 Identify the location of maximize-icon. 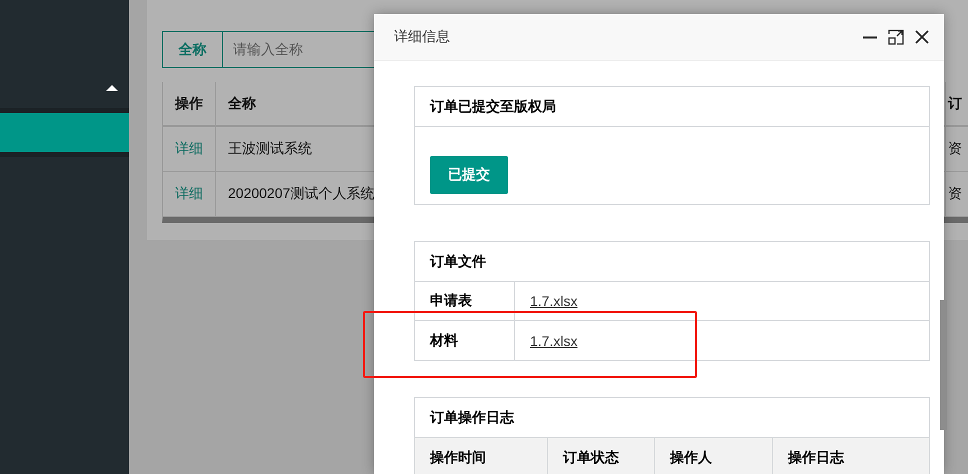
(896, 37).